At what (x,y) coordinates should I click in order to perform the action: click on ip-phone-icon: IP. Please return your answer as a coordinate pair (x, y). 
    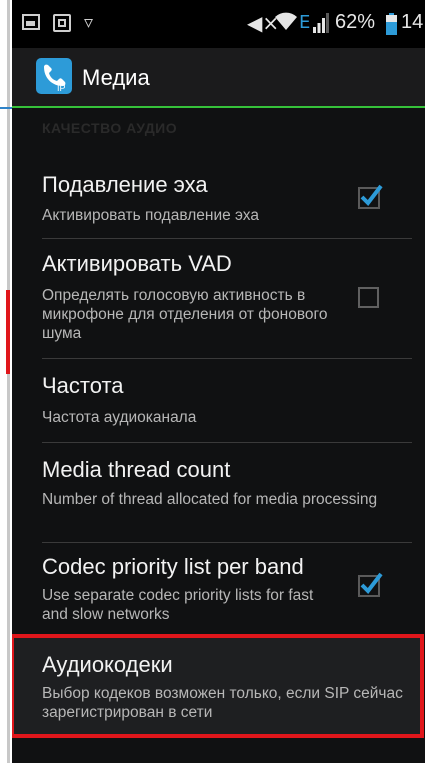
    Looking at the image, I should click on (54, 76).